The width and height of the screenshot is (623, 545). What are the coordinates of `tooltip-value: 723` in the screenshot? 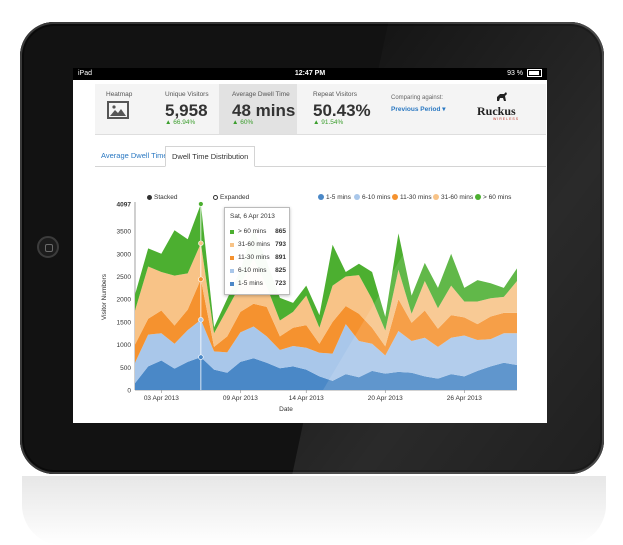 It's located at (280, 283).